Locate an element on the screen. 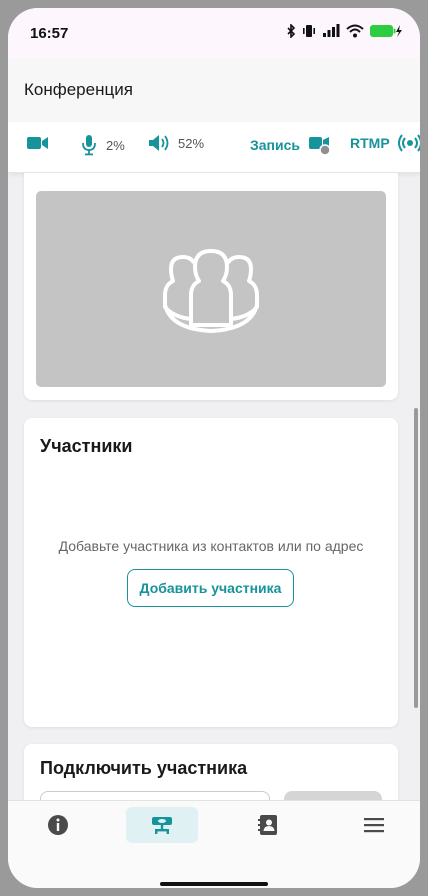  page-title: Конференция is located at coordinates (78, 89).